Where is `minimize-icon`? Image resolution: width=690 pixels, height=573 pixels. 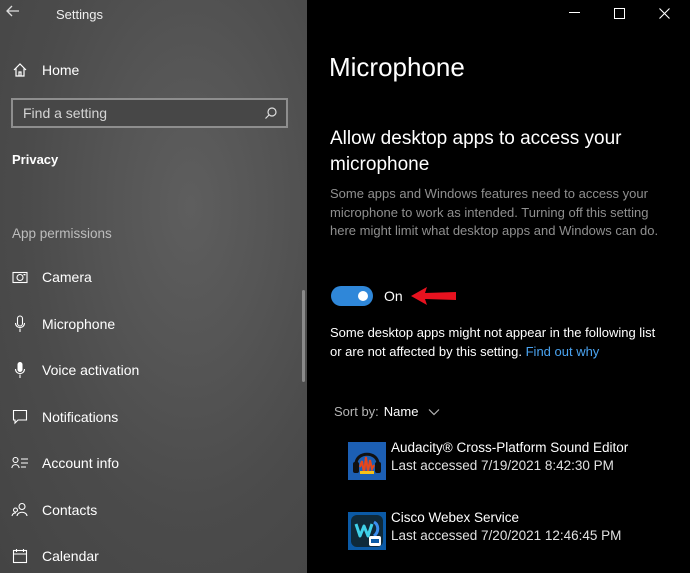 minimize-icon is located at coordinates (574, 13).